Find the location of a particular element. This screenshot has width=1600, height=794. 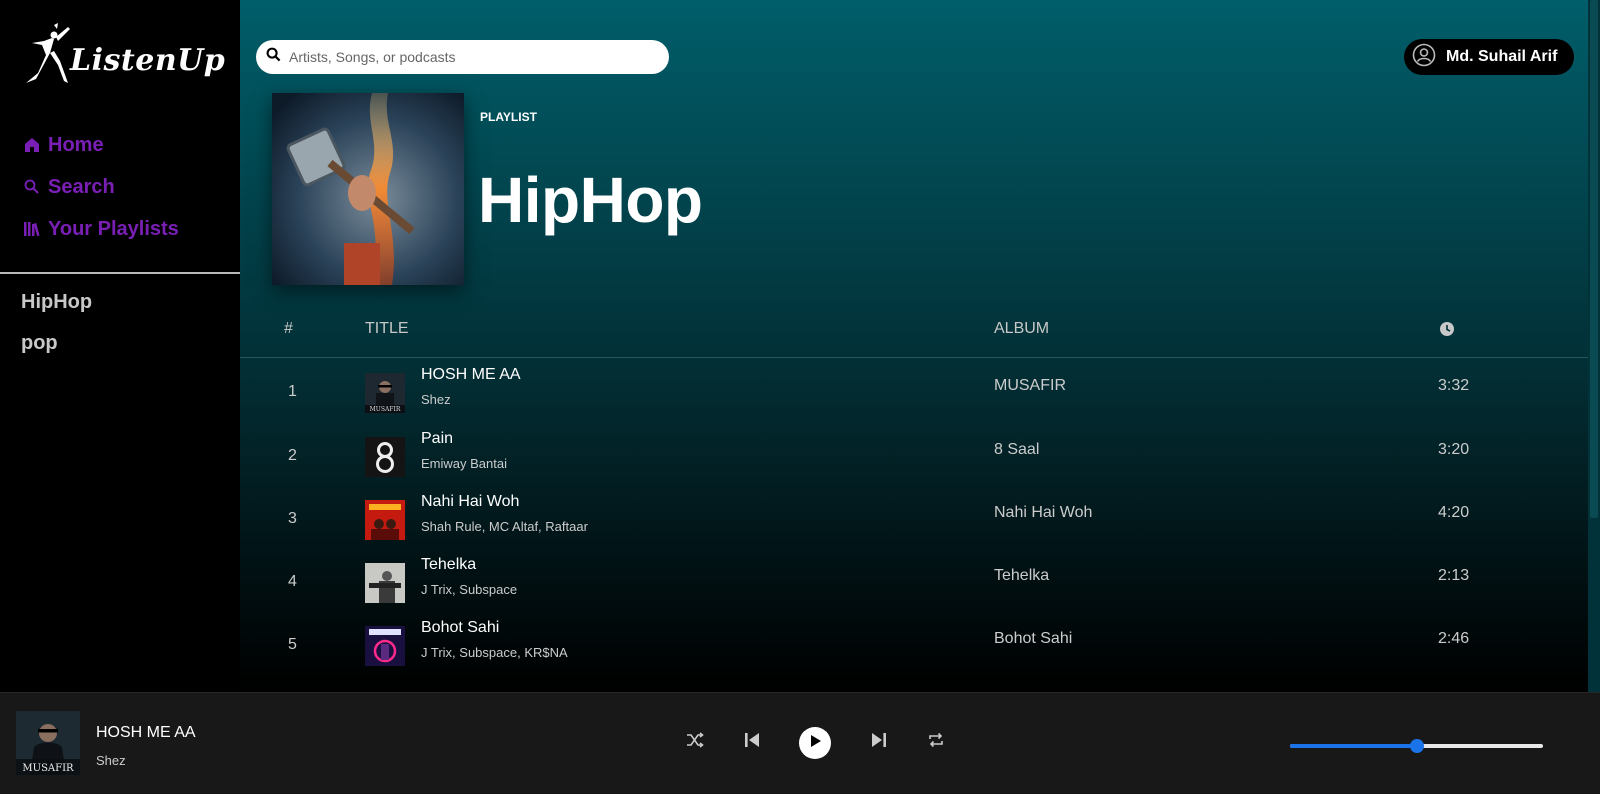

dancer-logo-icon is located at coordinates (49, 54).